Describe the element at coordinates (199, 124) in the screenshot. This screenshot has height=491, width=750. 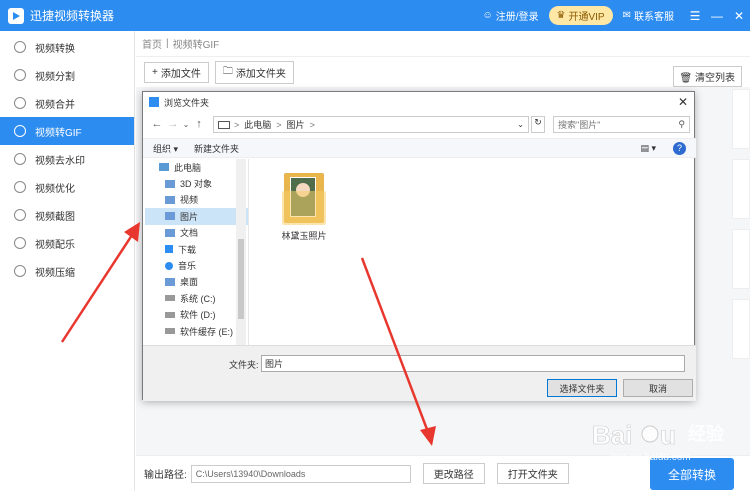
I see `up-arrow-icon: ↑` at that location.